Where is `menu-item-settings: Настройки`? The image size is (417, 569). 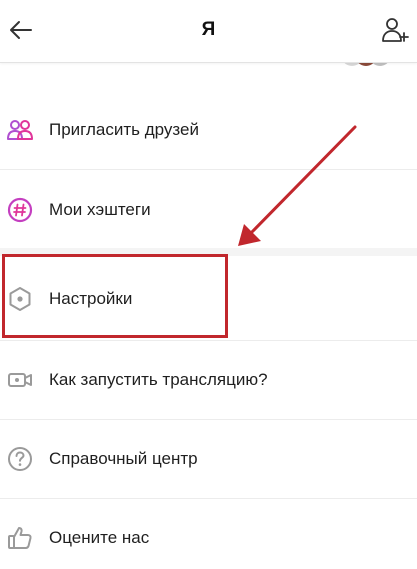 menu-item-settings: Настройки is located at coordinates (208, 299).